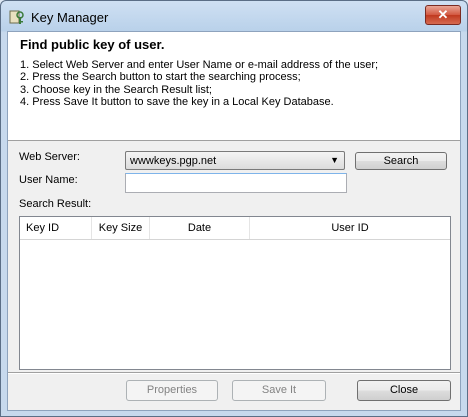 Image resolution: width=468 pixels, height=417 pixels. I want to click on properties-button: Properties, so click(172, 390).